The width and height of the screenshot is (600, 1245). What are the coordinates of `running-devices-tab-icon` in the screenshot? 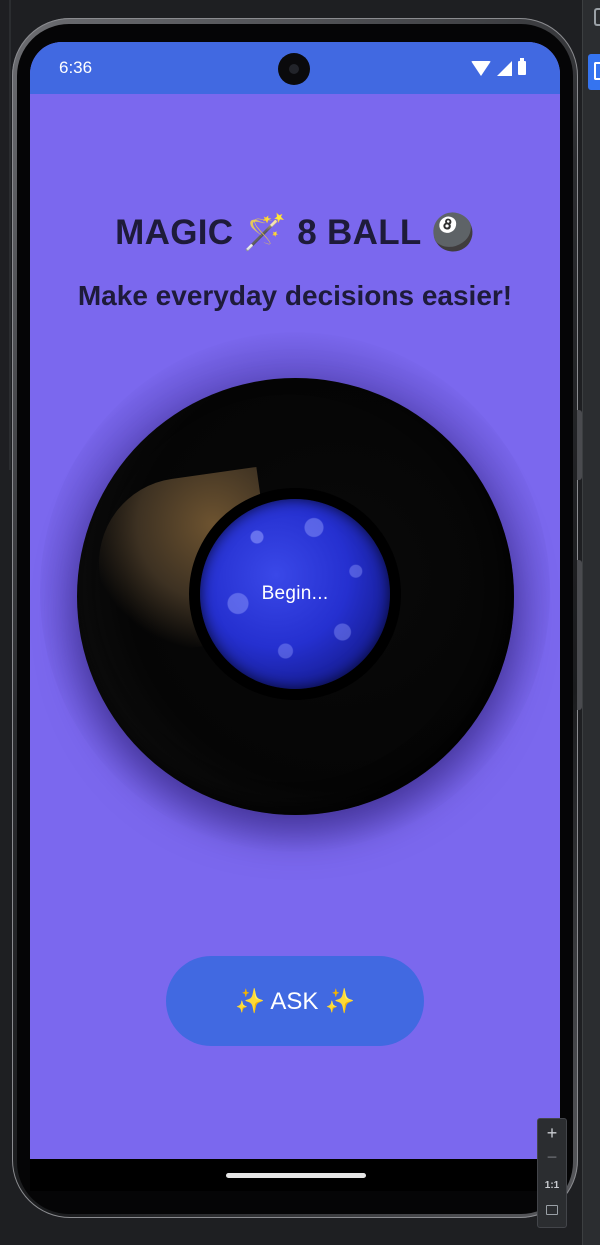 It's located at (594, 72).